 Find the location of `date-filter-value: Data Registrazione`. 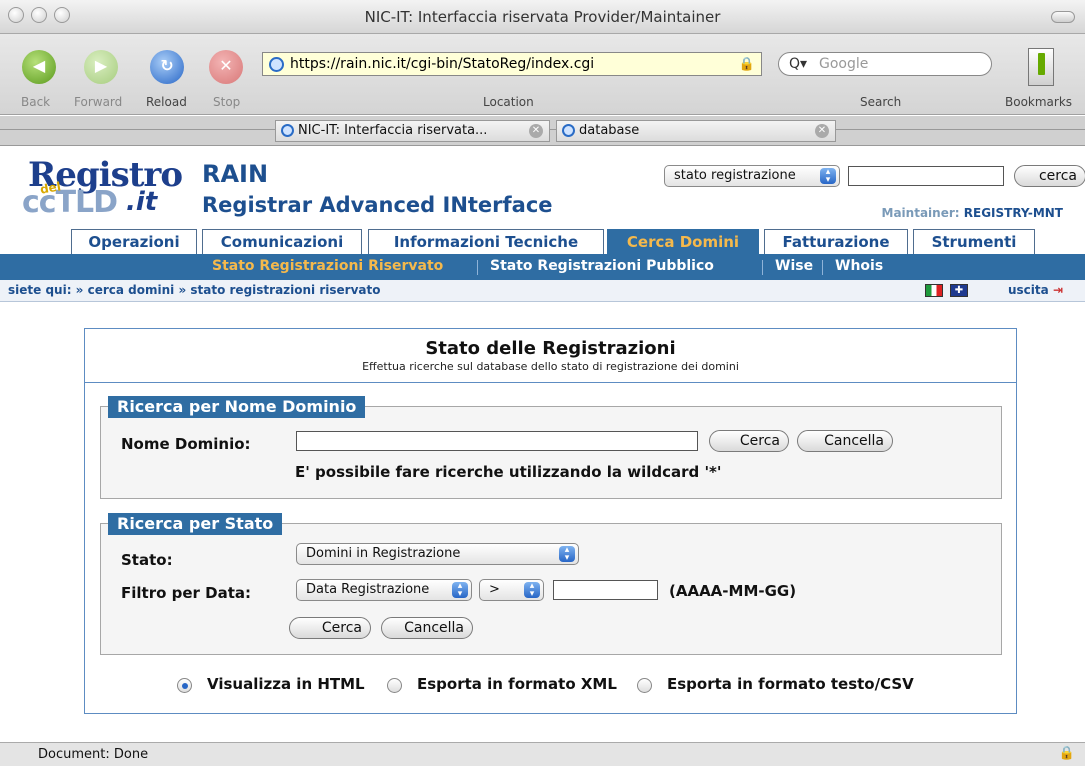

date-filter-value: Data Registrazione is located at coordinates (368, 589).